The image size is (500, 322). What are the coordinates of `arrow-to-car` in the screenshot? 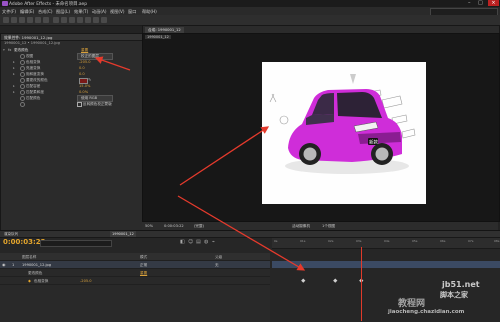 It's located at (224, 156).